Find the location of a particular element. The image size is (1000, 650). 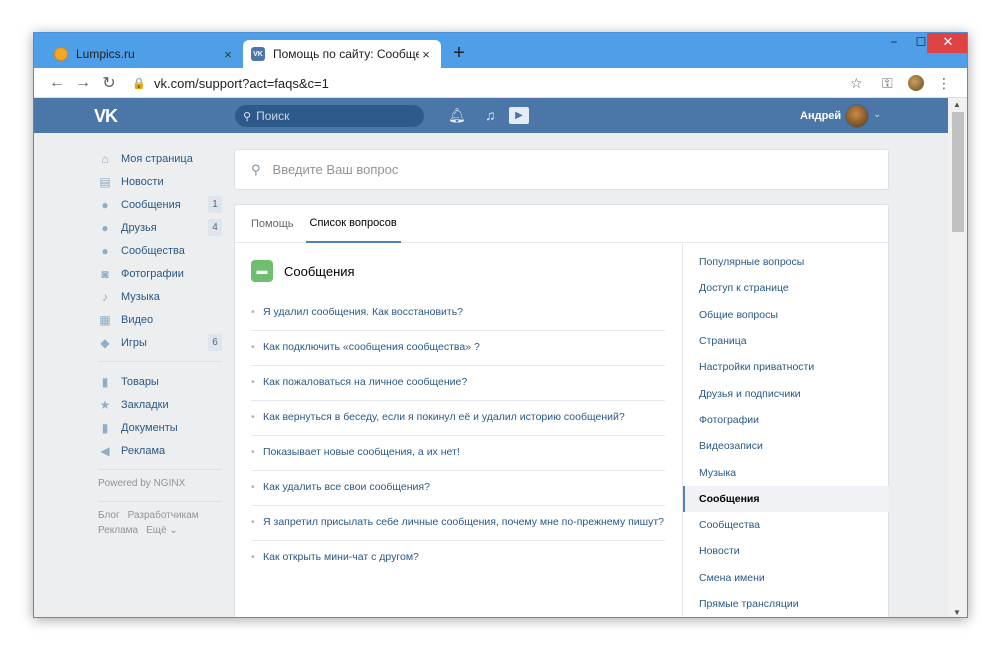

question-link: Как удалить все свои сообщения? is located at coordinates (458, 488).